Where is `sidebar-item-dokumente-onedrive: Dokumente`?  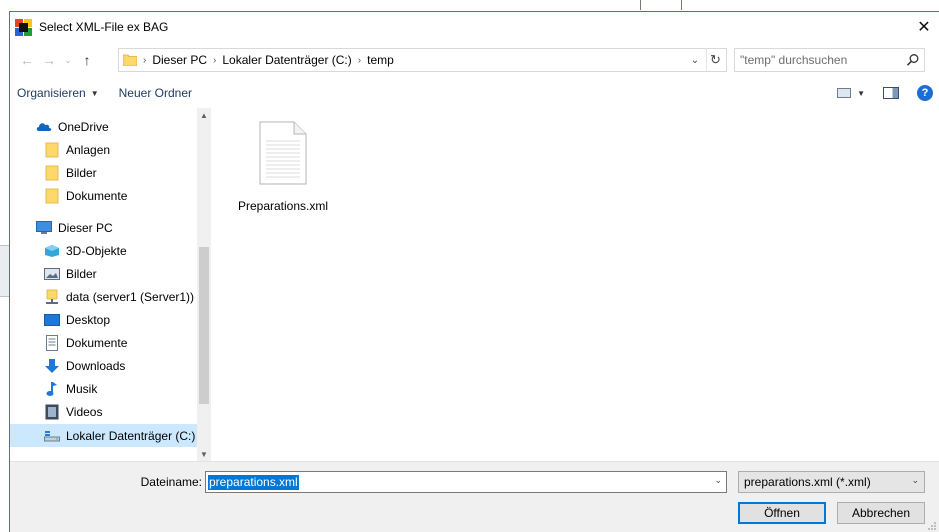
sidebar-item-dokumente-onedrive: Dokumente is located at coordinates (103, 195).